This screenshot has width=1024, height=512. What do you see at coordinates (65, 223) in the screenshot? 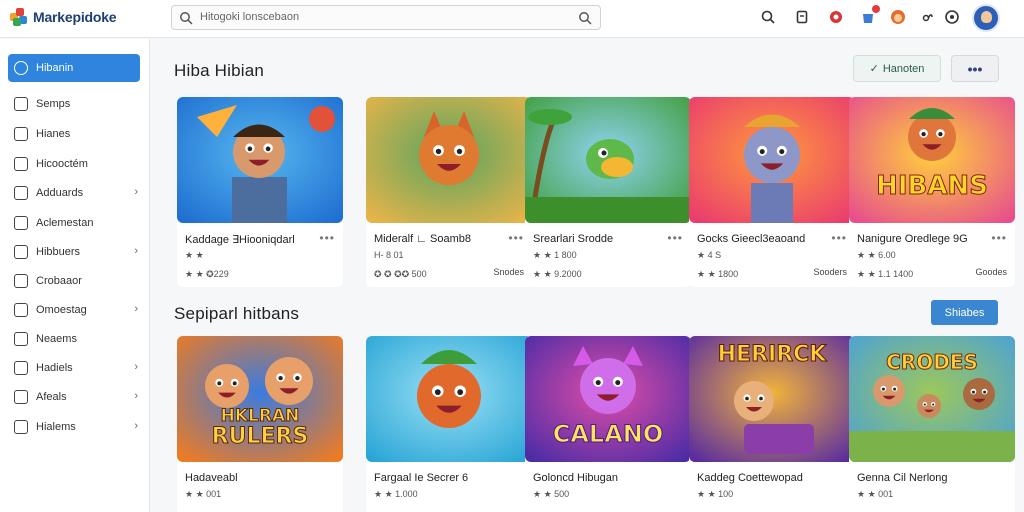
I see `sidebar-item-label: Aclemestan` at bounding box center [65, 223].